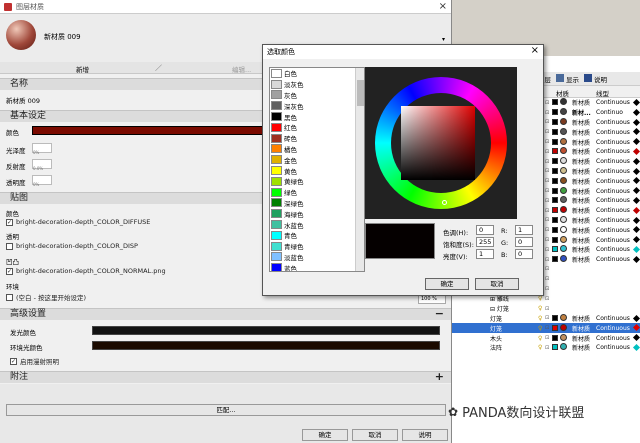 Image resolution: width=640 pixels, height=443 pixels. What do you see at coordinates (485, 254) in the screenshot?
I see `val-input: 1` at bounding box center [485, 254].